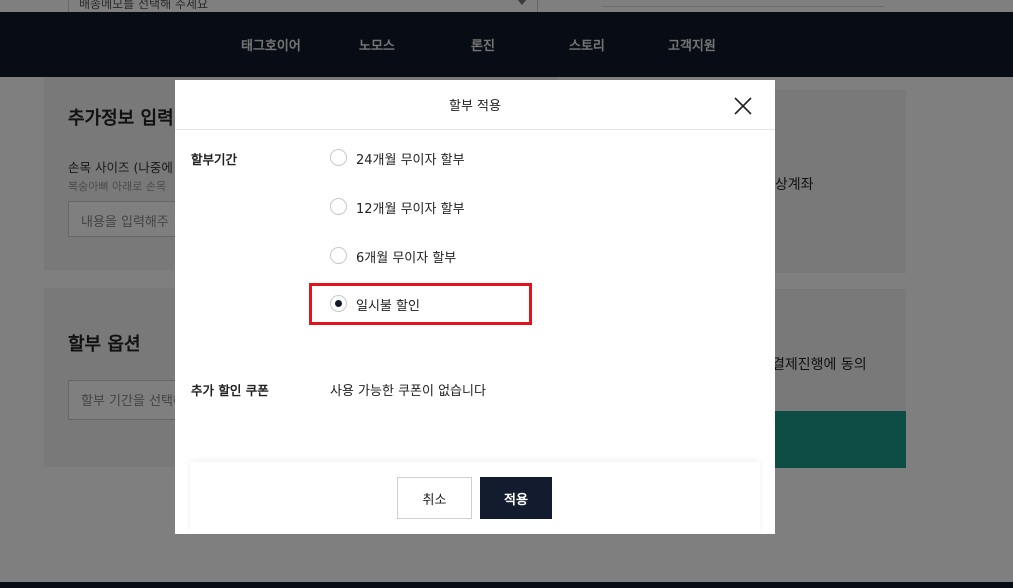 This screenshot has width=1013, height=588. I want to click on installment-period-label: 할부기간, so click(214, 159).